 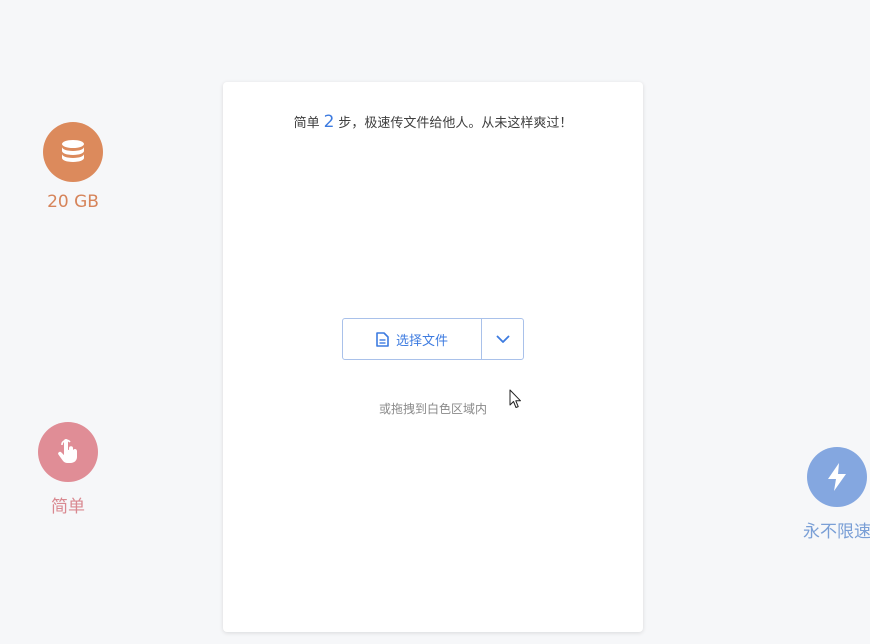 I want to click on feature-simple: 简单, so click(x=68, y=469).